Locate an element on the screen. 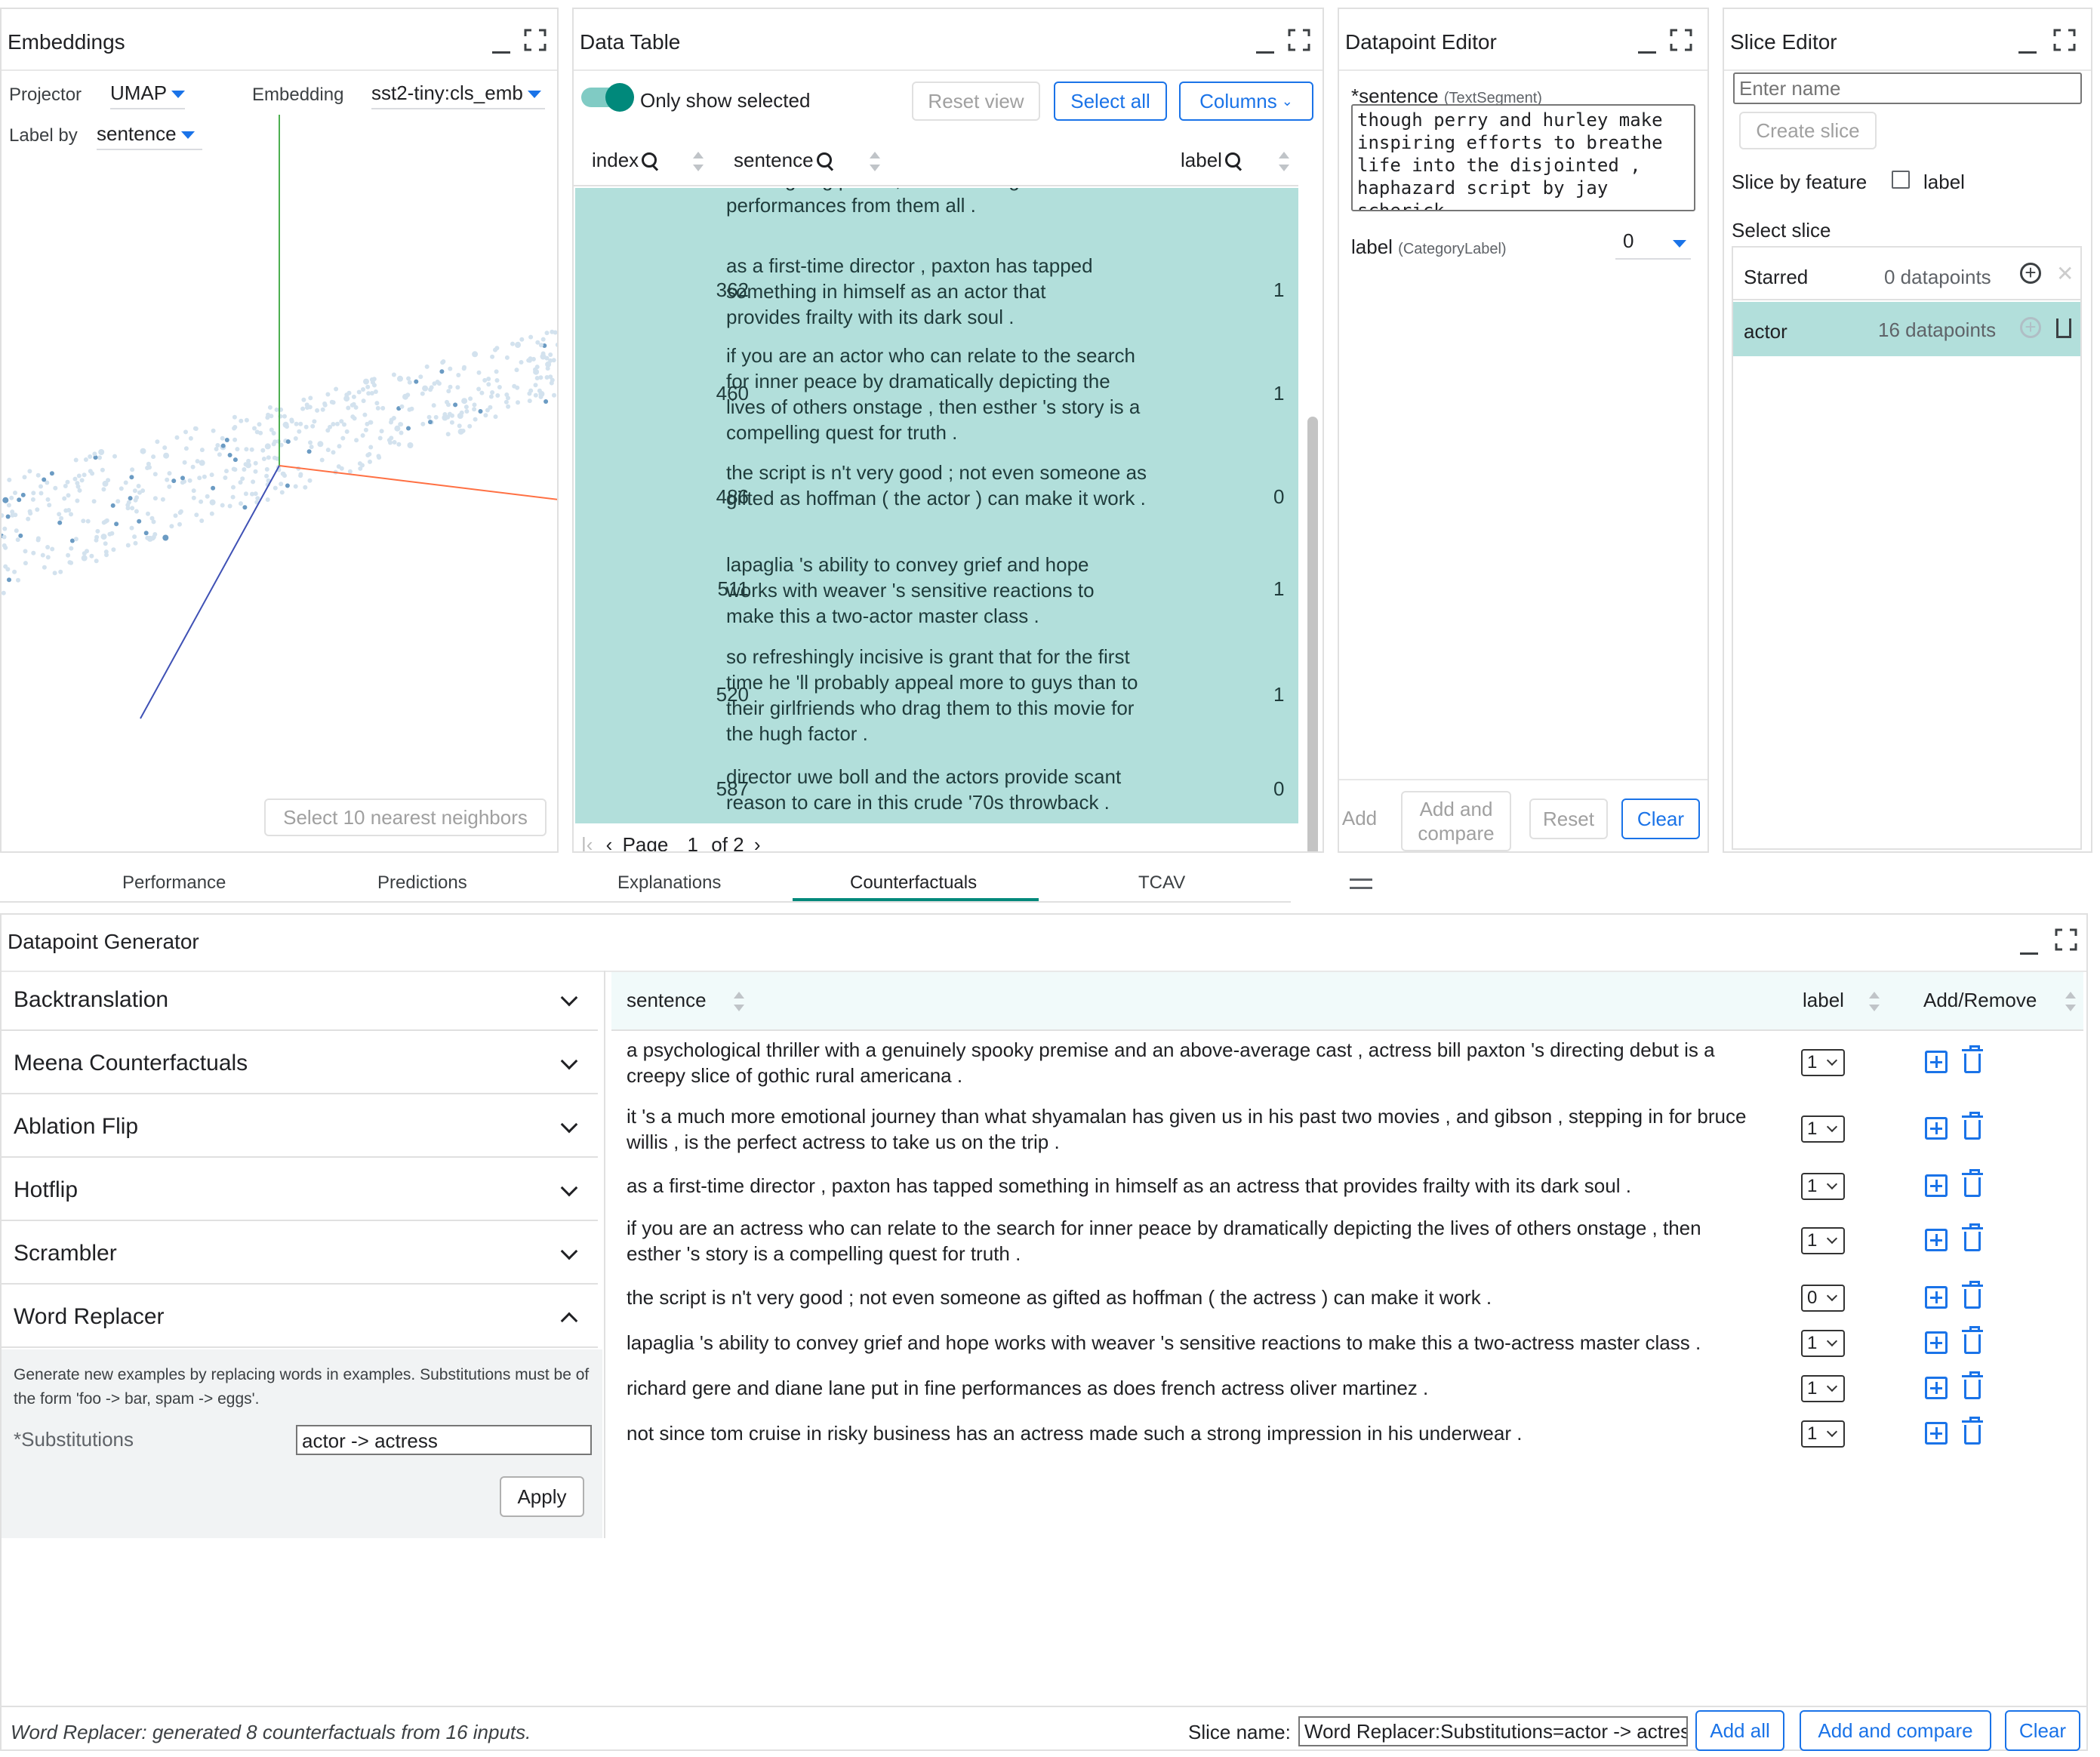  column-header-index: index is located at coordinates (626, 160).